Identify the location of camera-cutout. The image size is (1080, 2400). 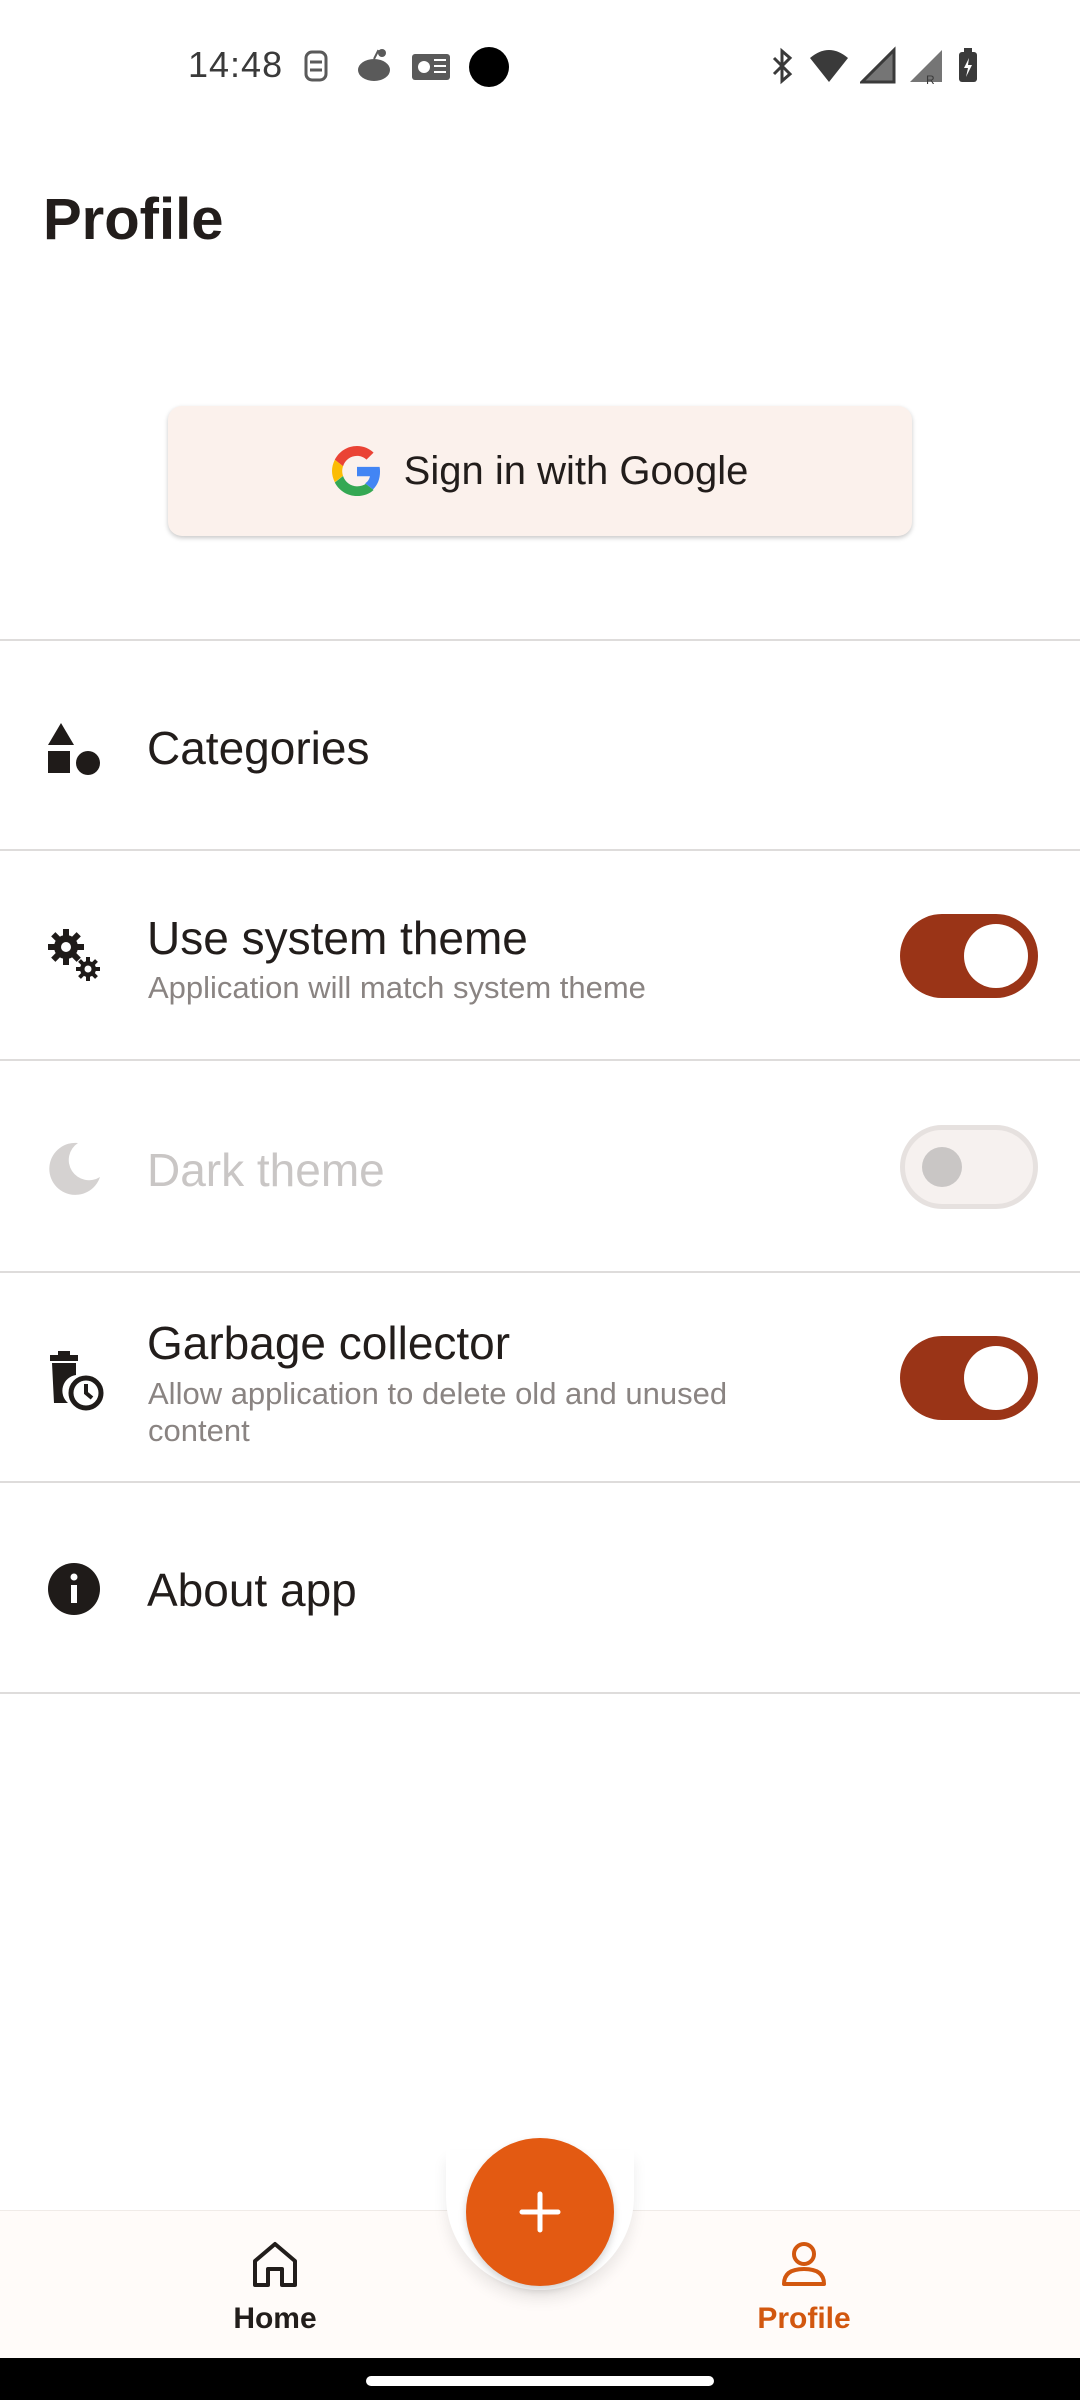
(489, 67).